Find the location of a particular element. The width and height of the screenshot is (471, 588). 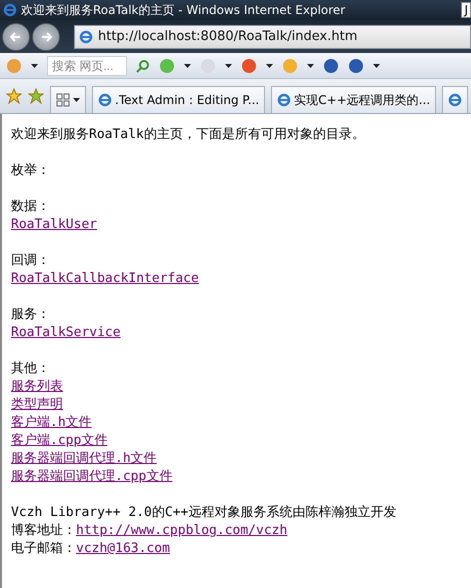

object-link: 客户端.h文件 is located at coordinates (51, 423).